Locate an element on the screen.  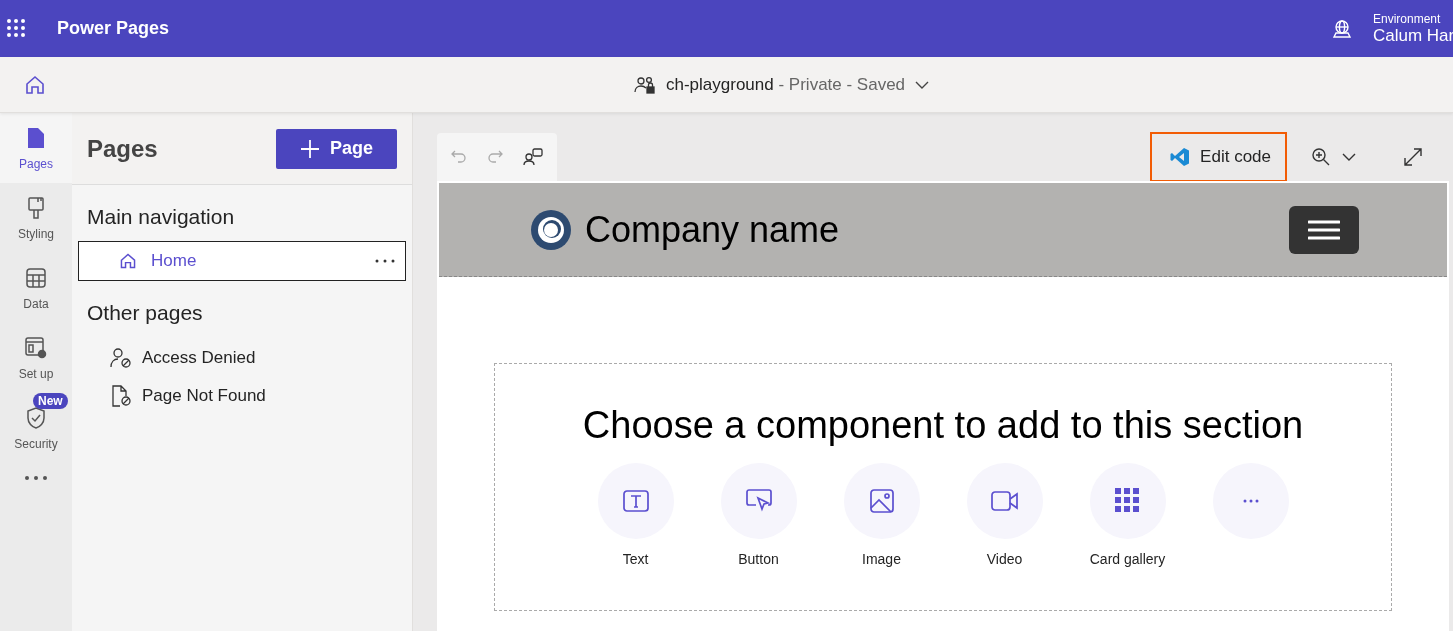
component-label: Image is located at coordinates (881, 559).